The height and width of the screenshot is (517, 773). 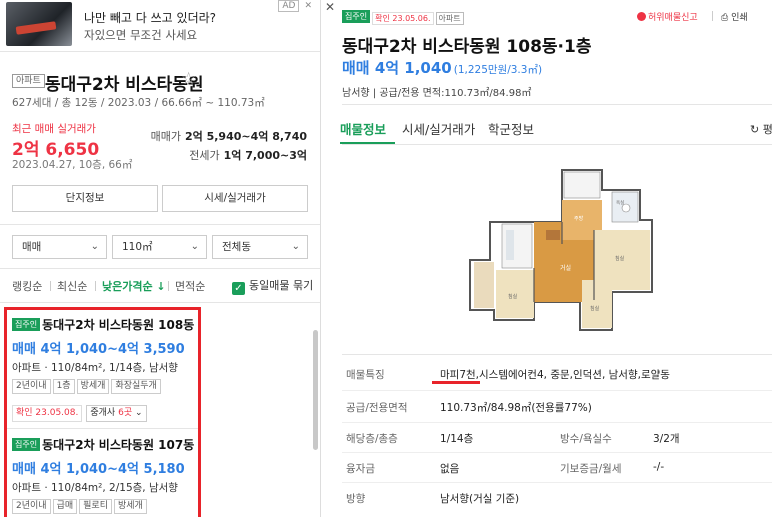 What do you see at coordinates (308, 6) in the screenshot?
I see `ad-close-icon: ✕` at bounding box center [308, 6].